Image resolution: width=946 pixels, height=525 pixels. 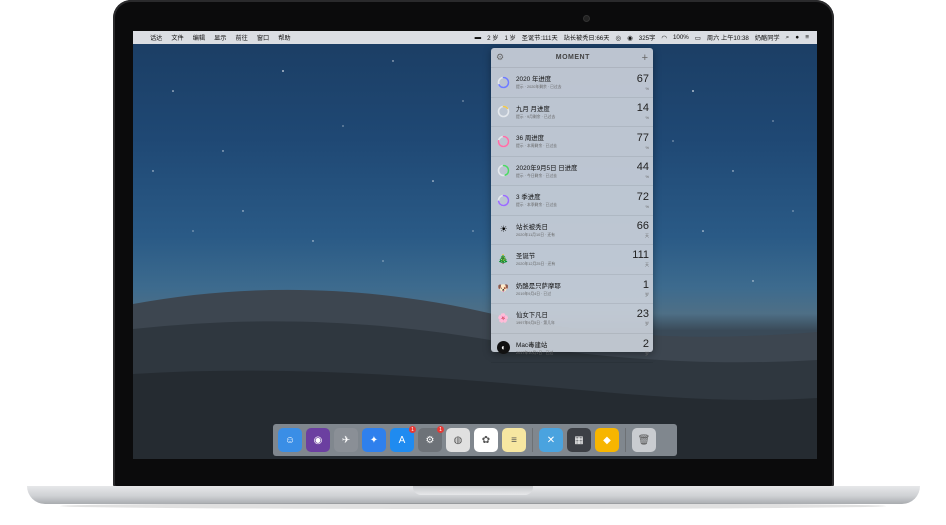 I want to click on moment-icon: ✿, so click(x=486, y=440).